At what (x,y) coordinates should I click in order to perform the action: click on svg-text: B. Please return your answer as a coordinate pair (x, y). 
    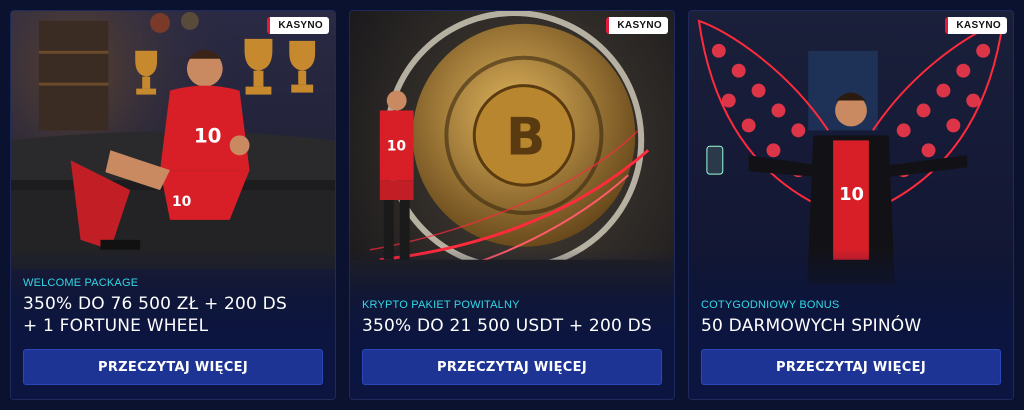
    Looking at the image, I should click on (525, 137).